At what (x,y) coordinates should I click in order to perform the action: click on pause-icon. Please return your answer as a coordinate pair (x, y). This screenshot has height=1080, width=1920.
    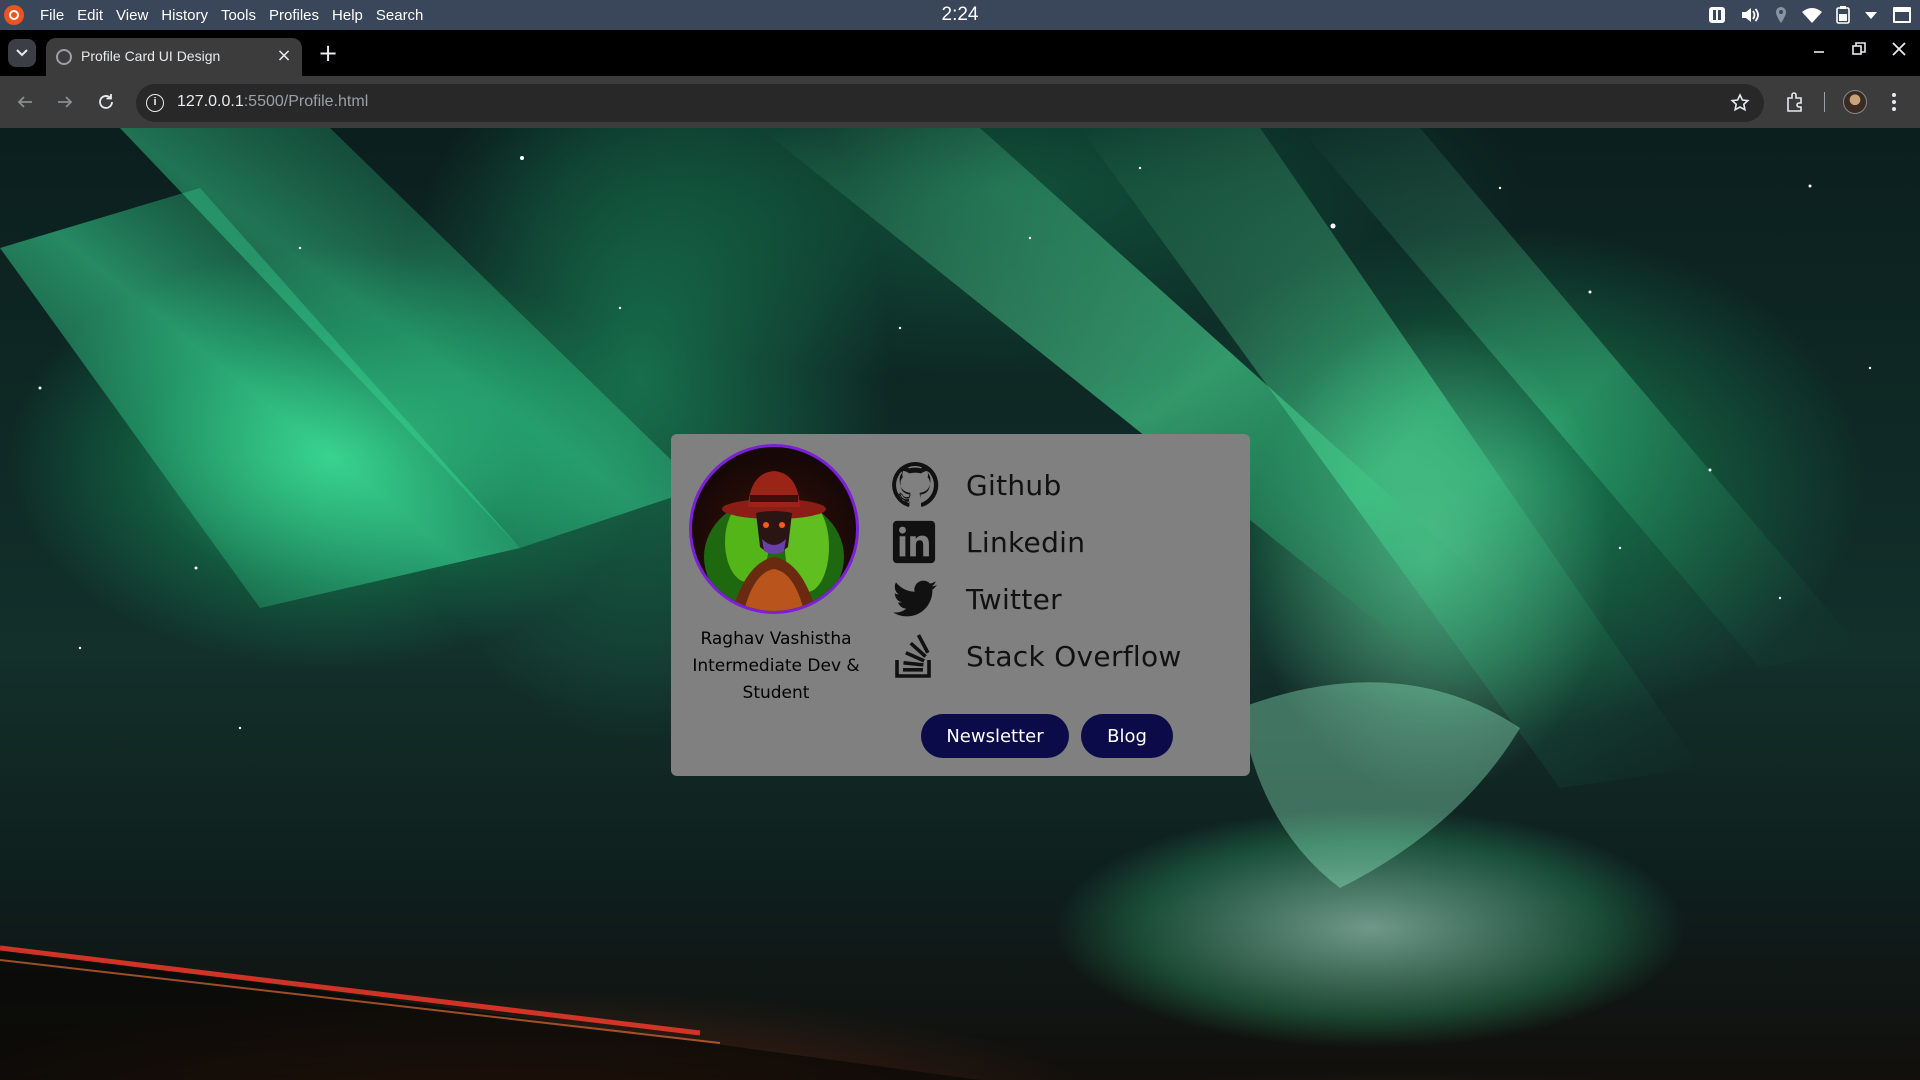
    Looking at the image, I should click on (1717, 15).